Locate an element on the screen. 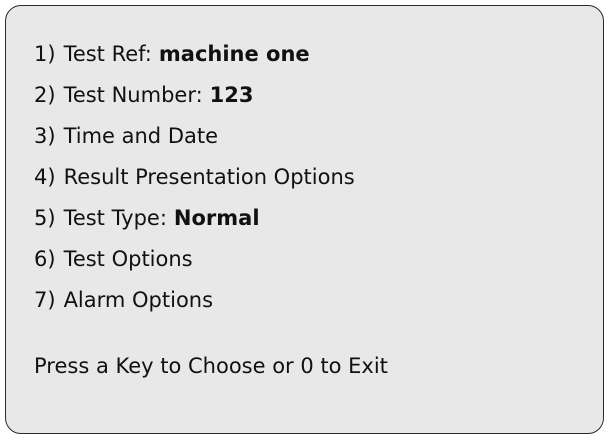 The height and width of the screenshot is (438, 610). menu-item-number: 1) is located at coordinates (45, 54).